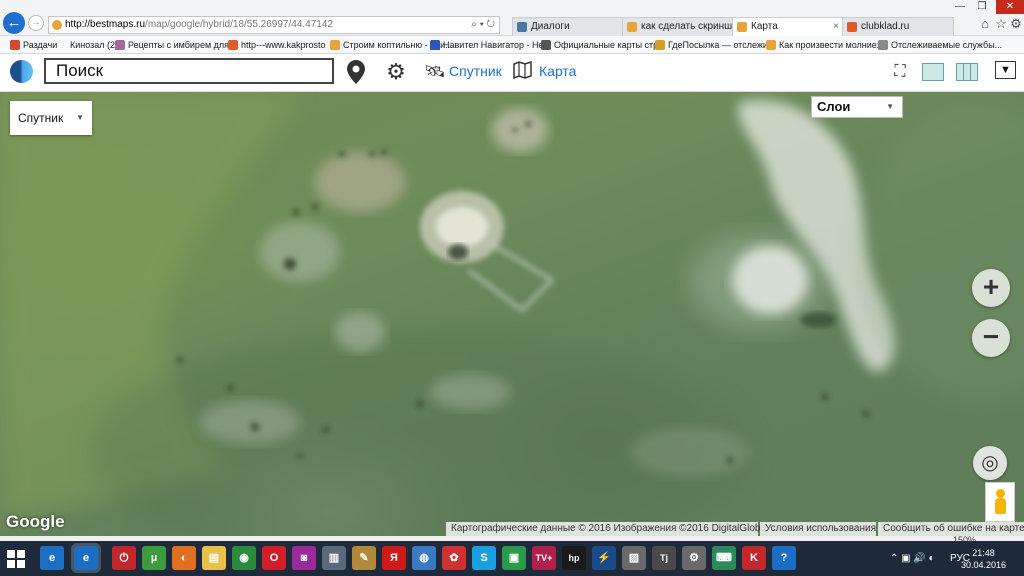 The width and height of the screenshot is (1024, 576). What do you see at coordinates (754, 558) in the screenshot?
I see `game-icon: K` at bounding box center [754, 558].